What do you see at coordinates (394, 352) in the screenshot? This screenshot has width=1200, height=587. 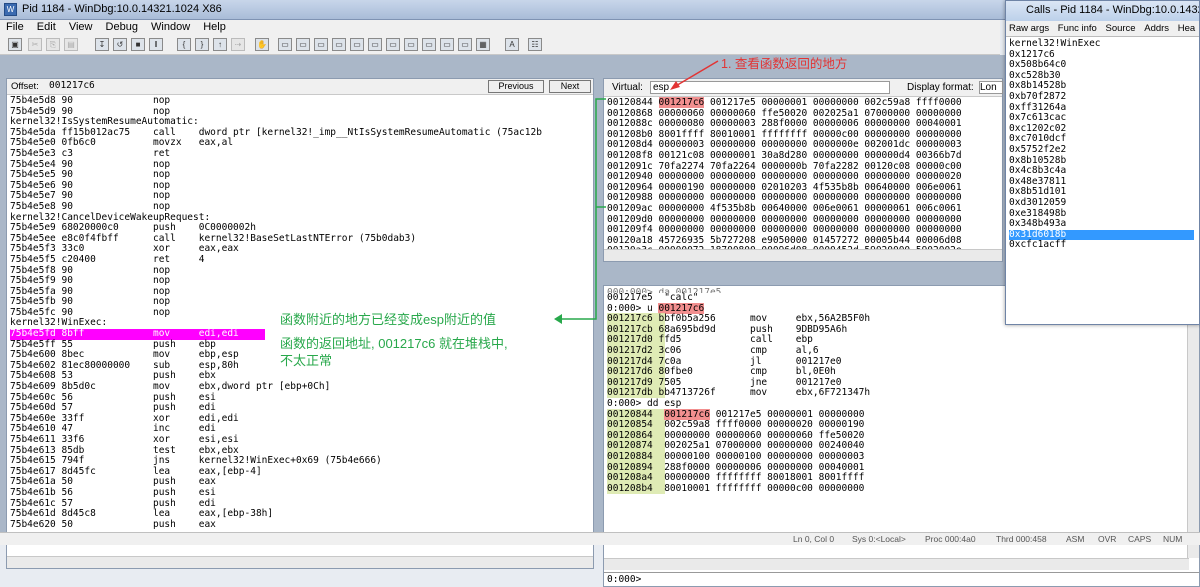 I see `annotation-return-address-note: 函数的返回地址, 001217c6 就在堆栈中, 不太正常` at bounding box center [394, 352].